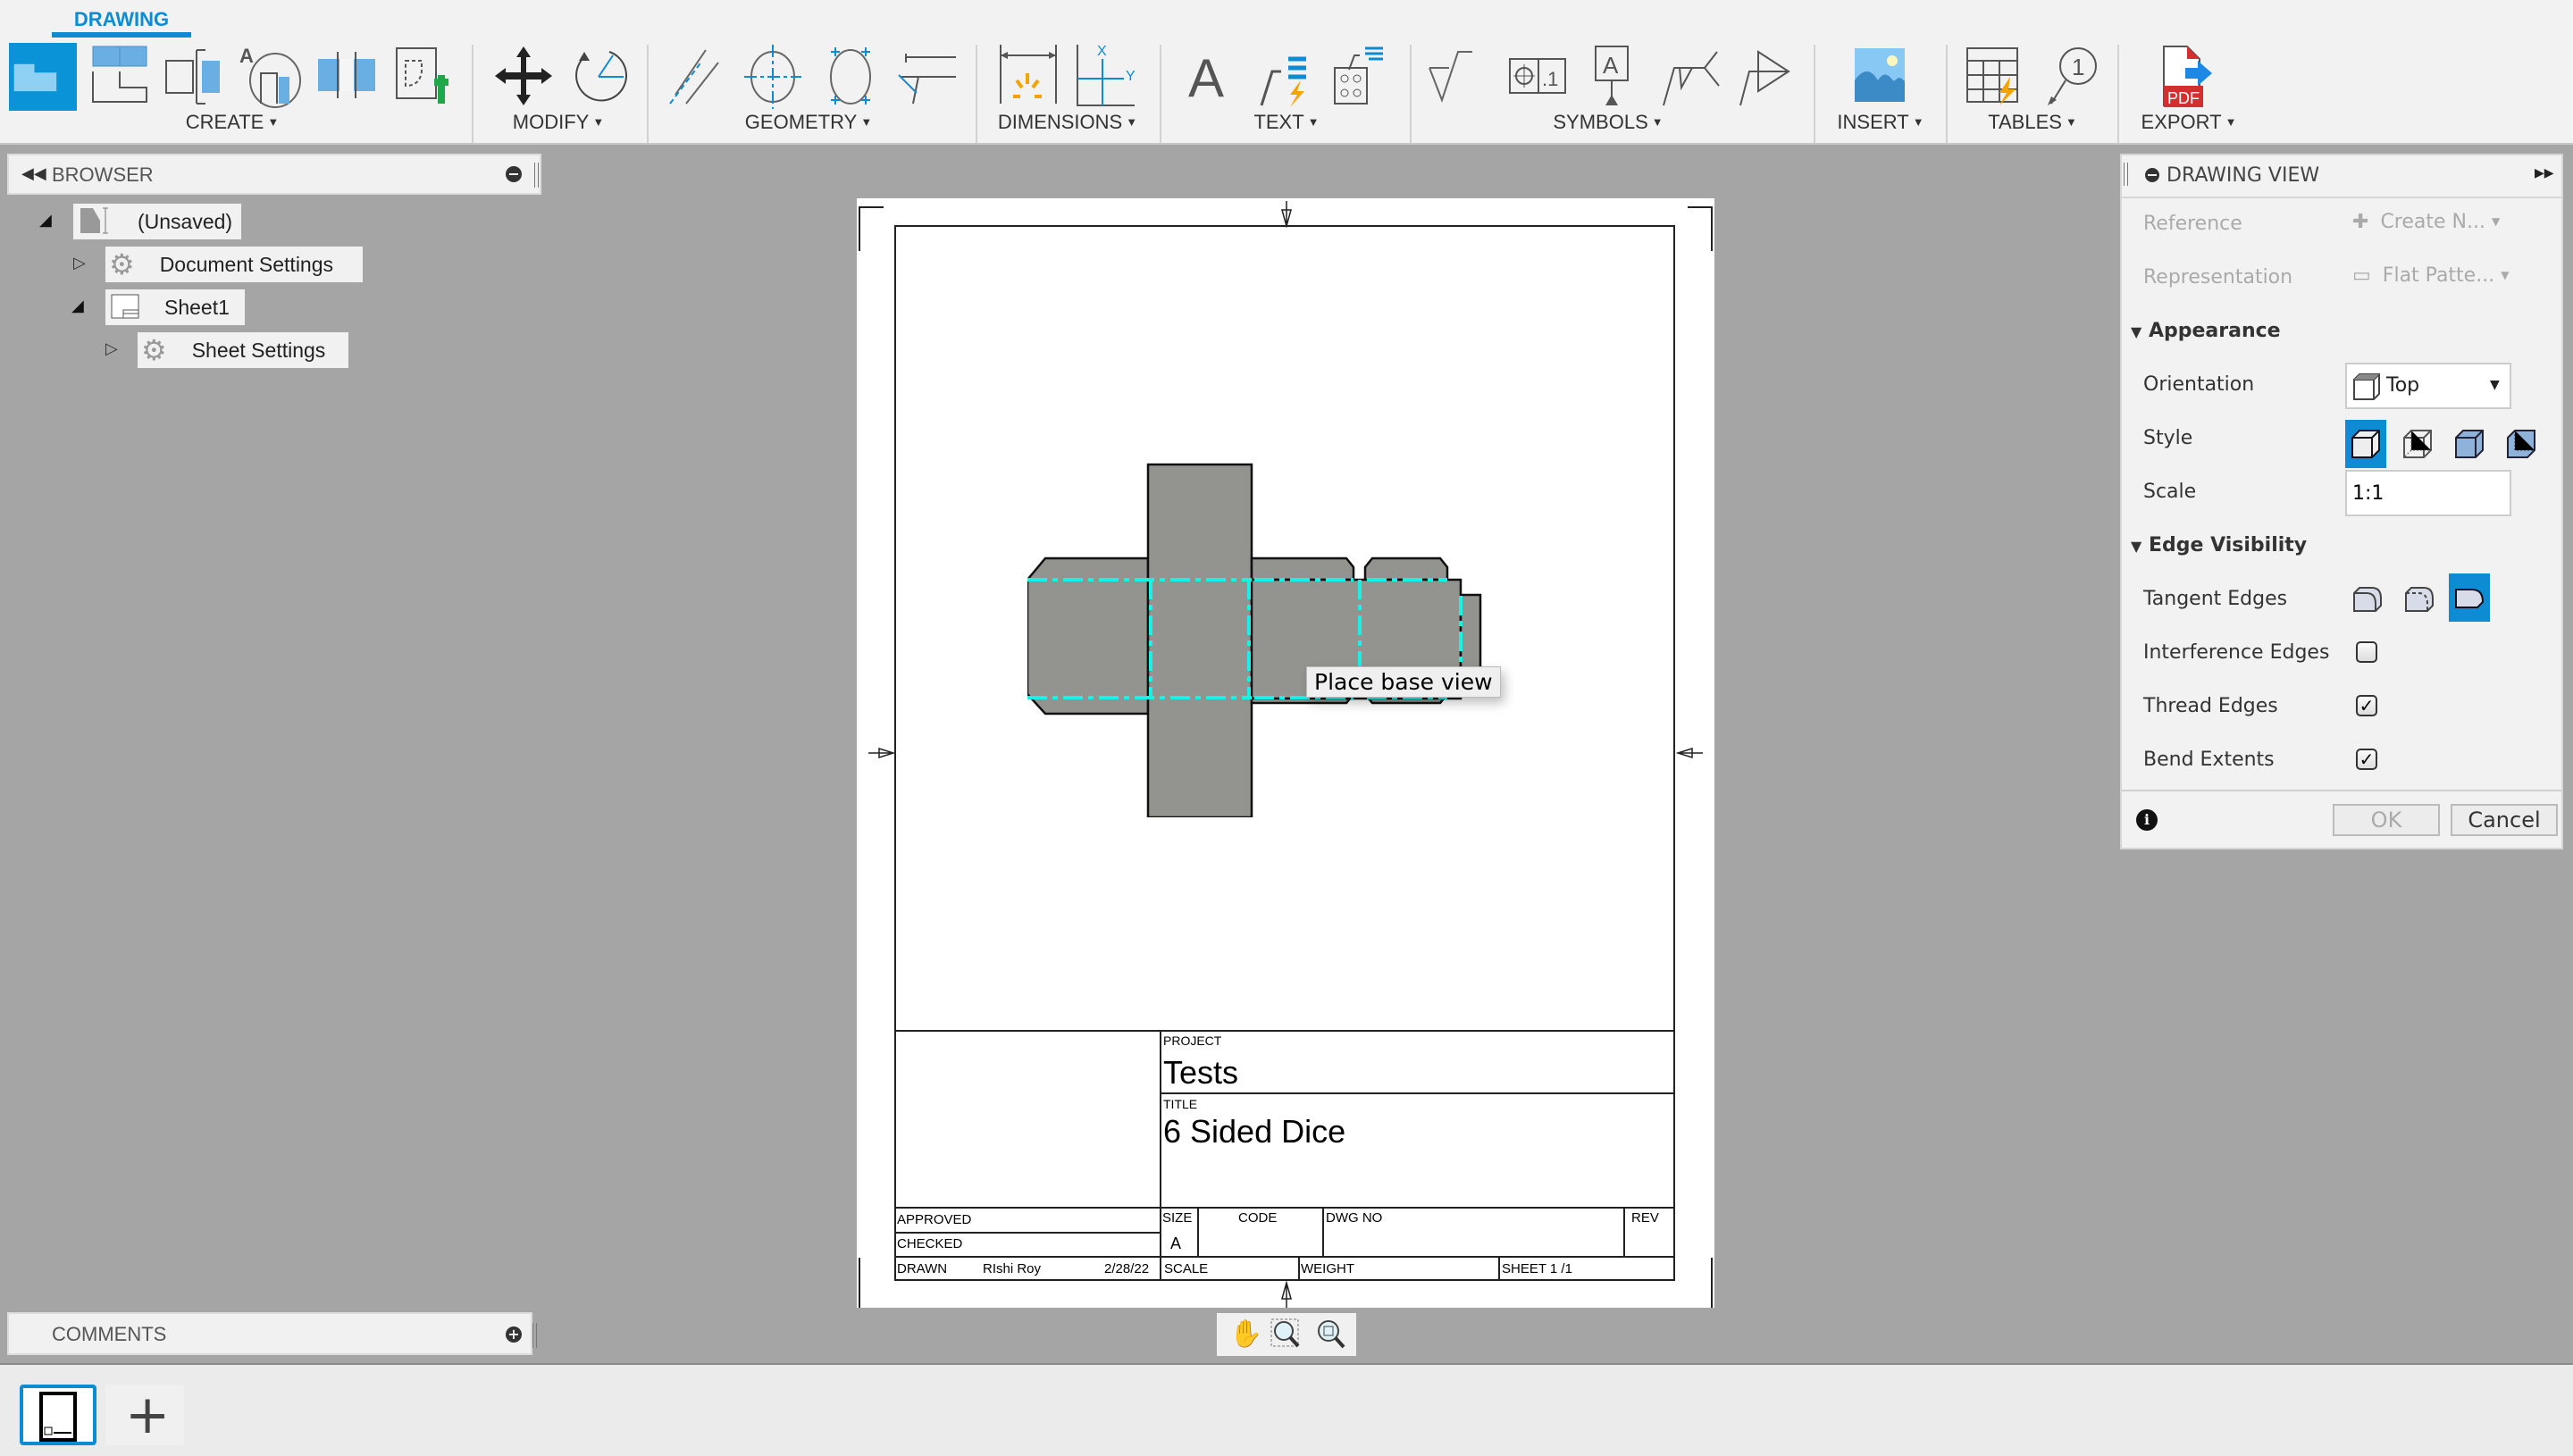  Describe the element at coordinates (1106, 76) in the screenshot. I see `ordinate-dimension-icon: XY` at that location.